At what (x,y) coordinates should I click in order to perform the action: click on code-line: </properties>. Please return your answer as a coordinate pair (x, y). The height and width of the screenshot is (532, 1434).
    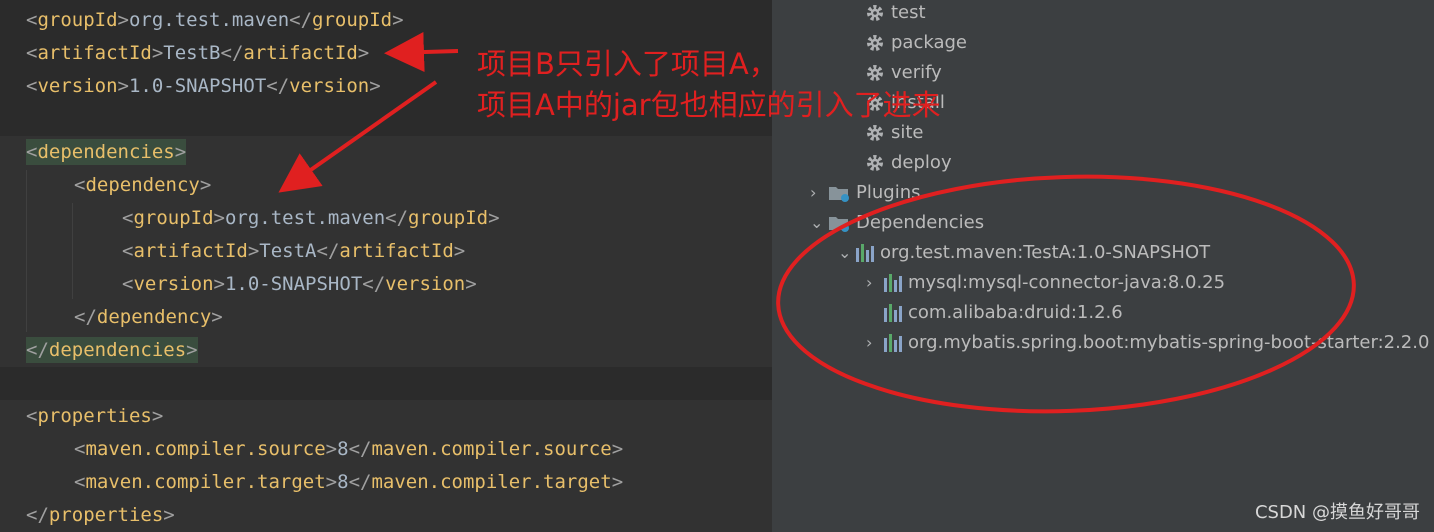
    Looking at the image, I should click on (386, 515).